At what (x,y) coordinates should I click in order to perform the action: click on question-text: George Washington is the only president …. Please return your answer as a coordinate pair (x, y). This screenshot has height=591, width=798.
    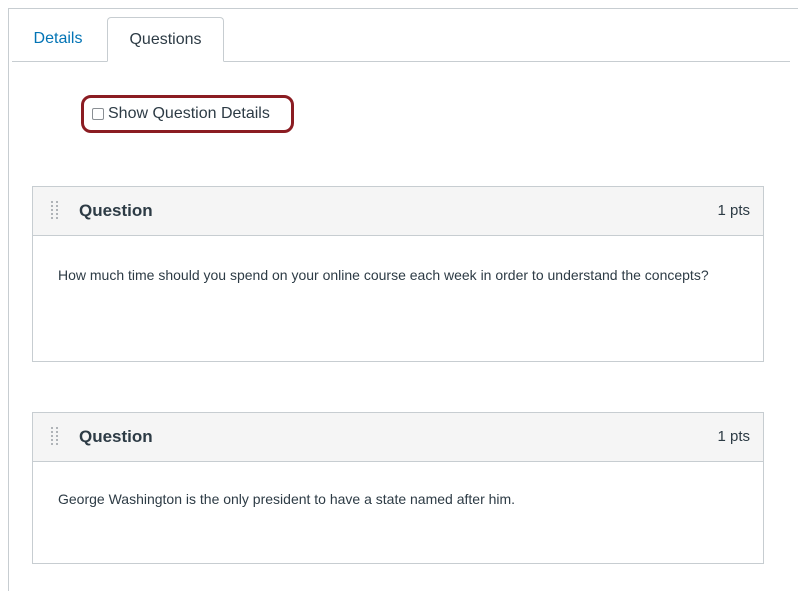
    Looking at the image, I should click on (287, 499).